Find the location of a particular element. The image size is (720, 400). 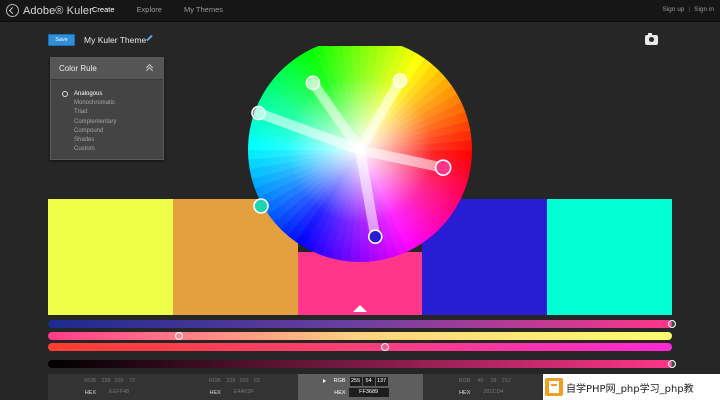

nav-item-explore: Explore is located at coordinates (149, 9).